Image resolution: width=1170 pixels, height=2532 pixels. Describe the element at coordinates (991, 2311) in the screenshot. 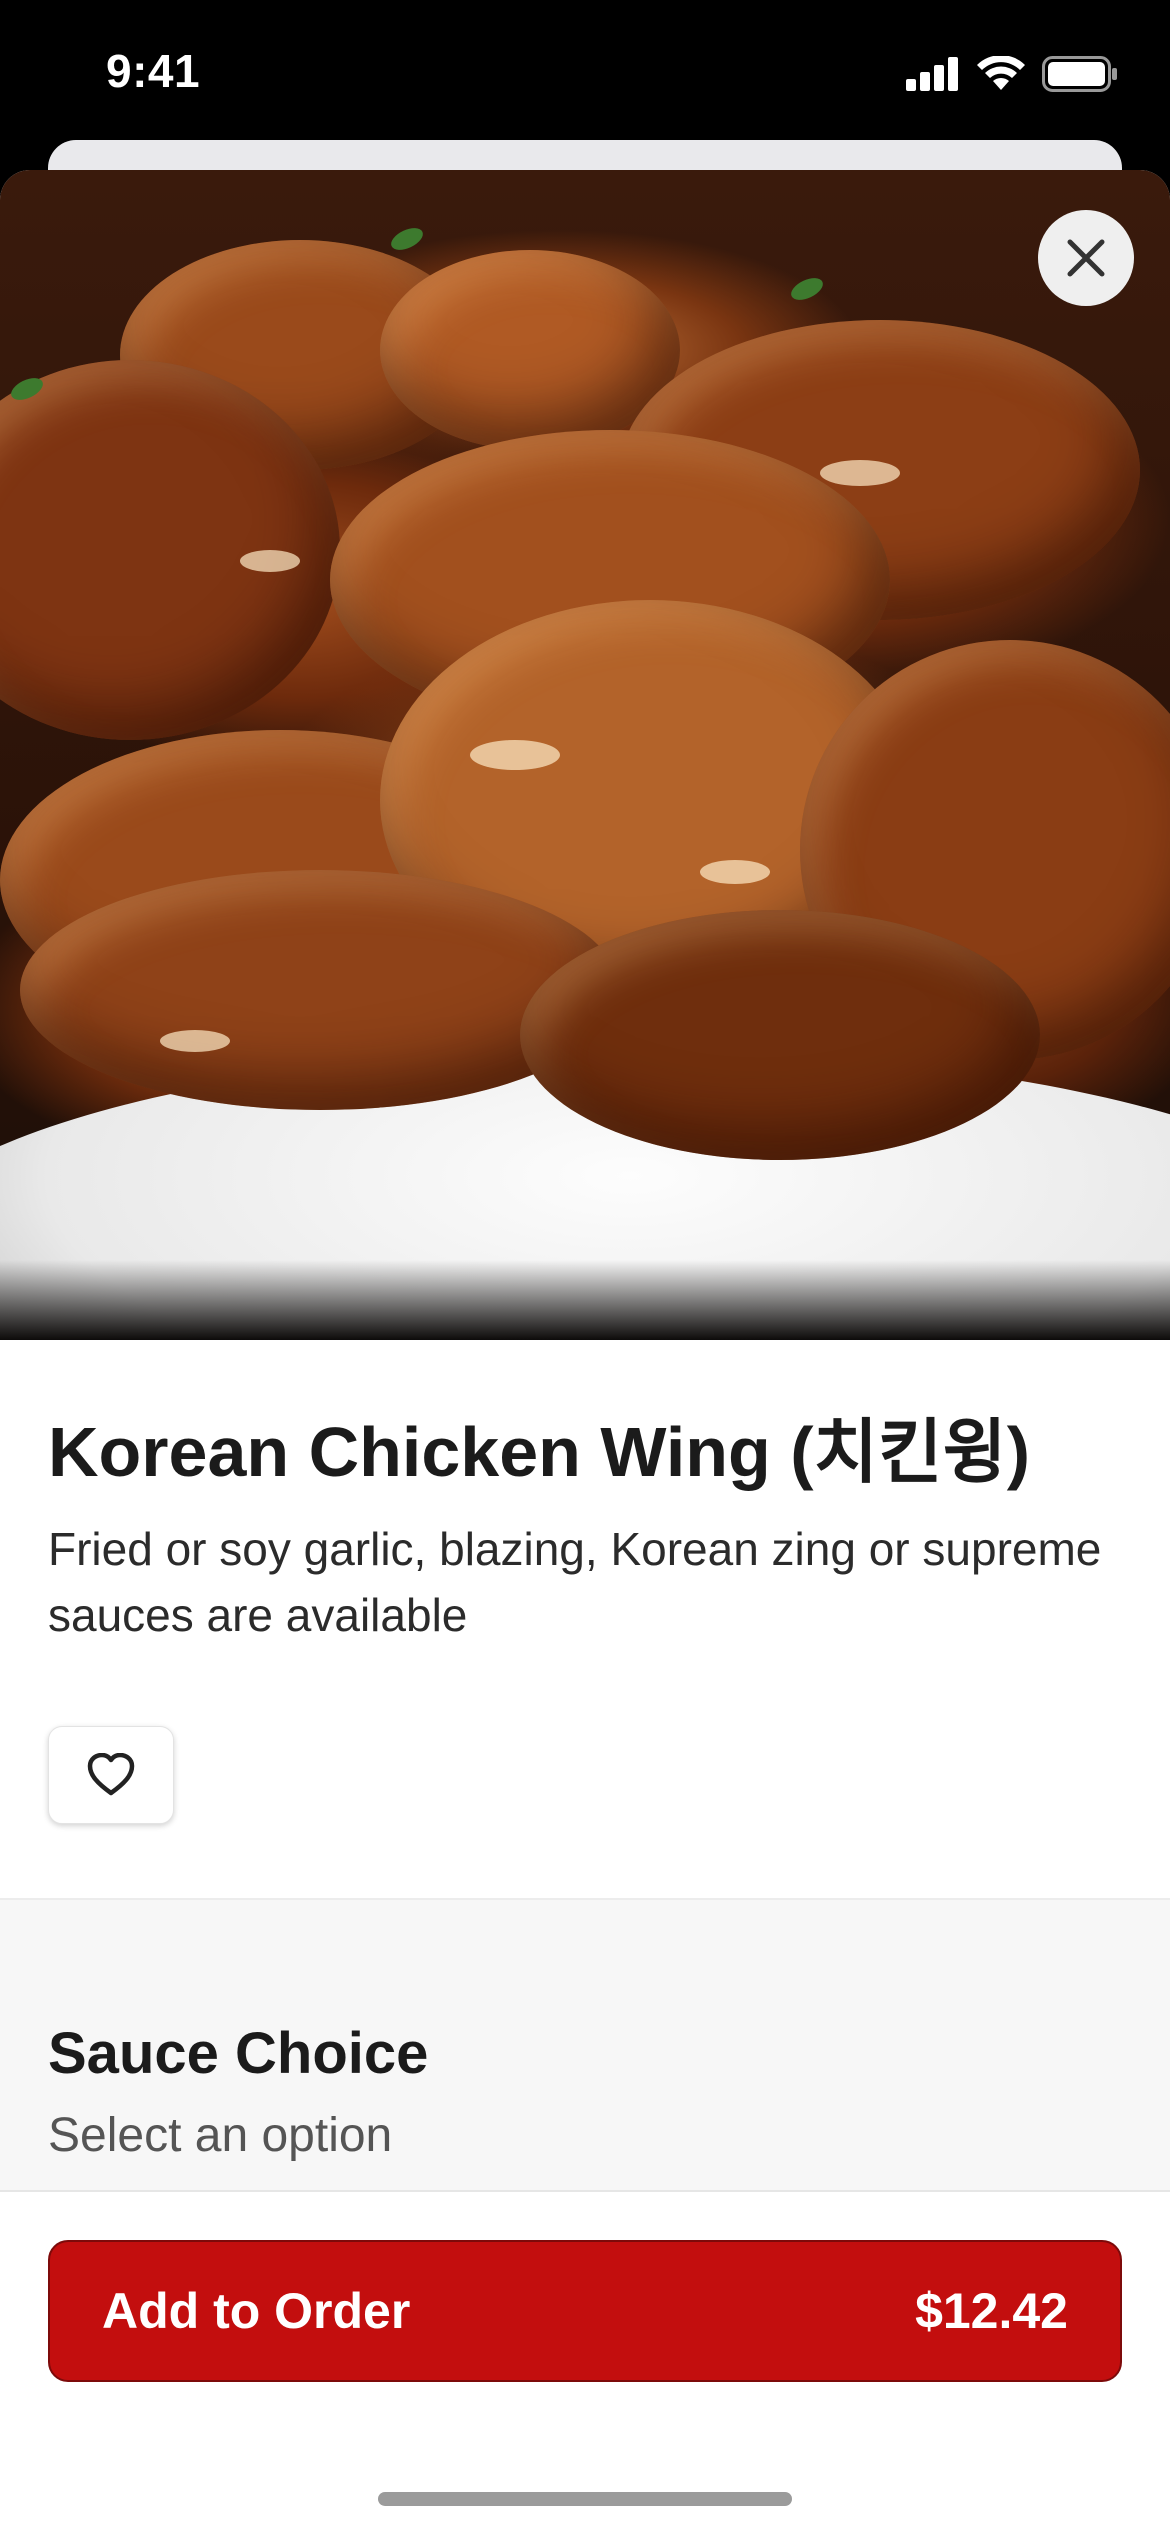

I see `price-label: $12.42` at that location.